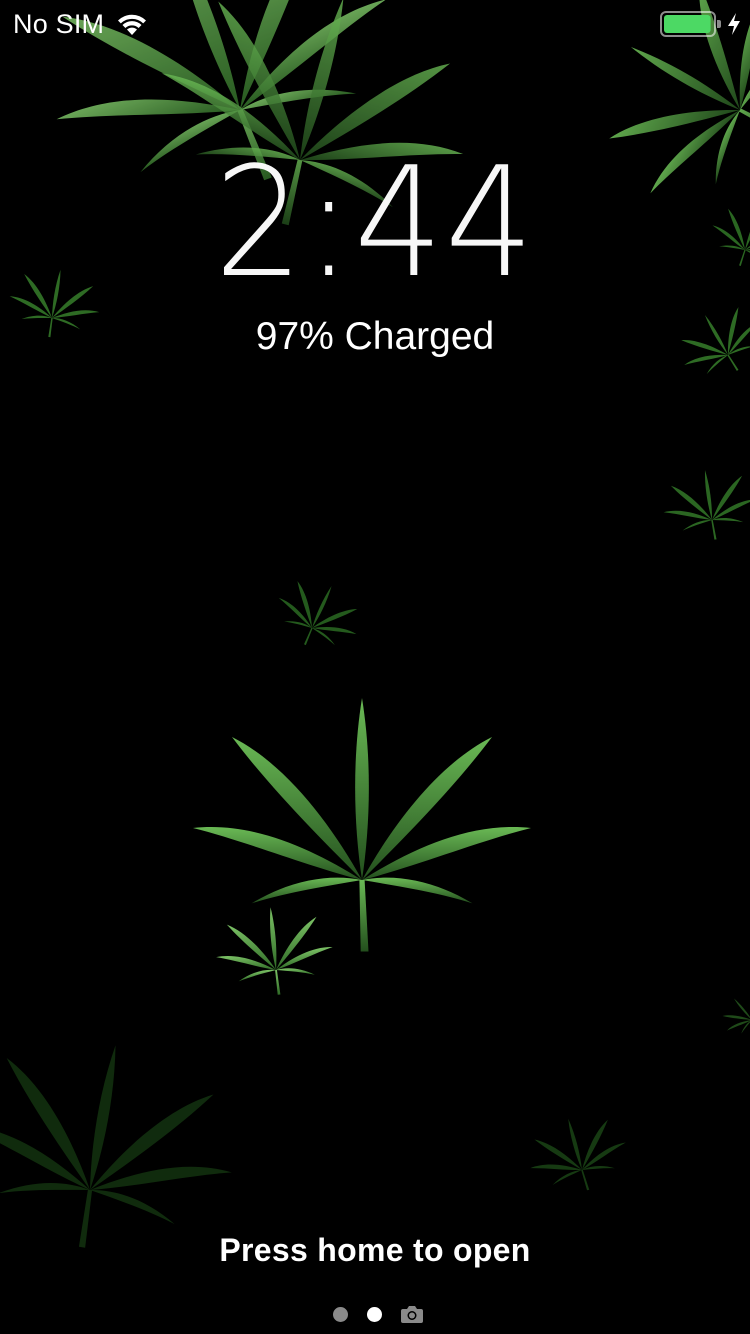  Describe the element at coordinates (132, 24) in the screenshot. I see `wifi-icon` at that location.